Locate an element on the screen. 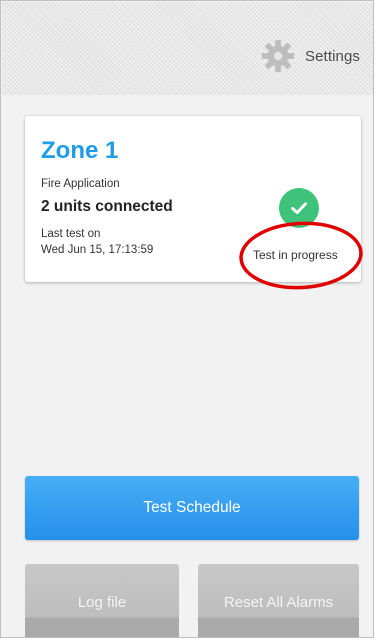 The height and width of the screenshot is (641, 377). top-bar: Settings is located at coordinates (187, 48).